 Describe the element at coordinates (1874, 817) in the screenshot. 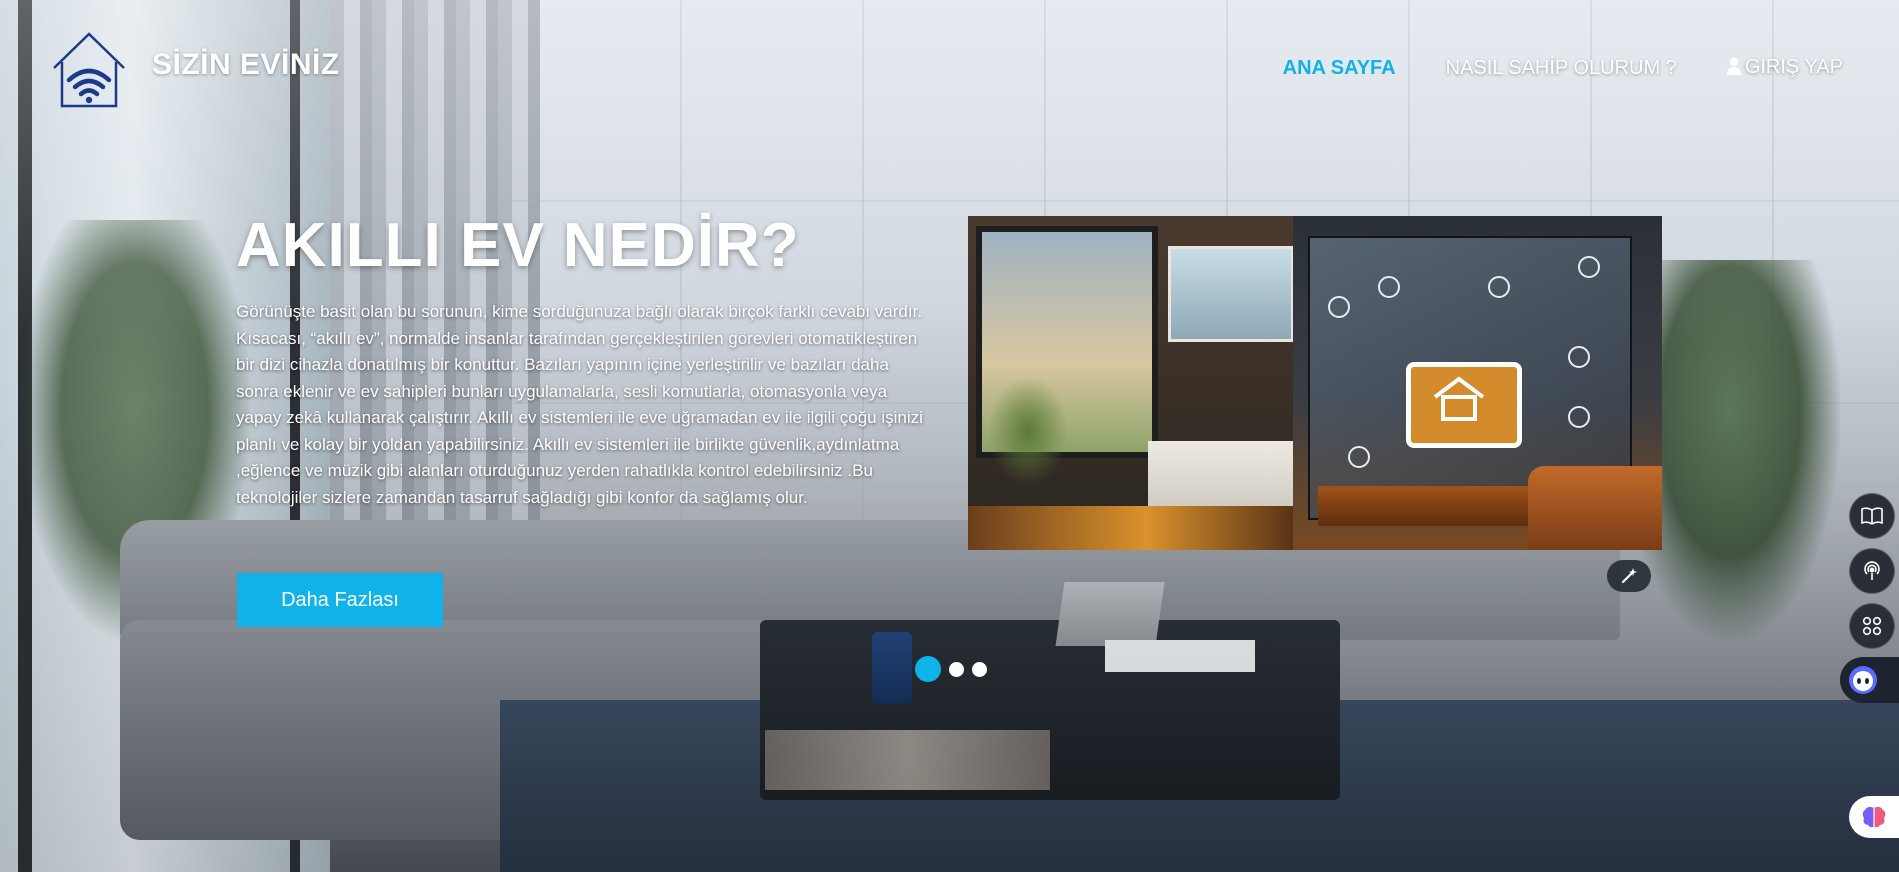

I see `brain-icon` at that location.